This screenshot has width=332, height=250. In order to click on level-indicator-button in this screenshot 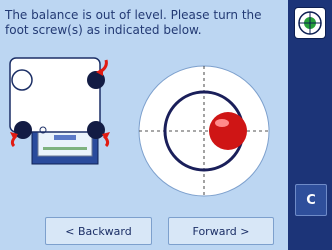, I will do `click(310, 23)`.